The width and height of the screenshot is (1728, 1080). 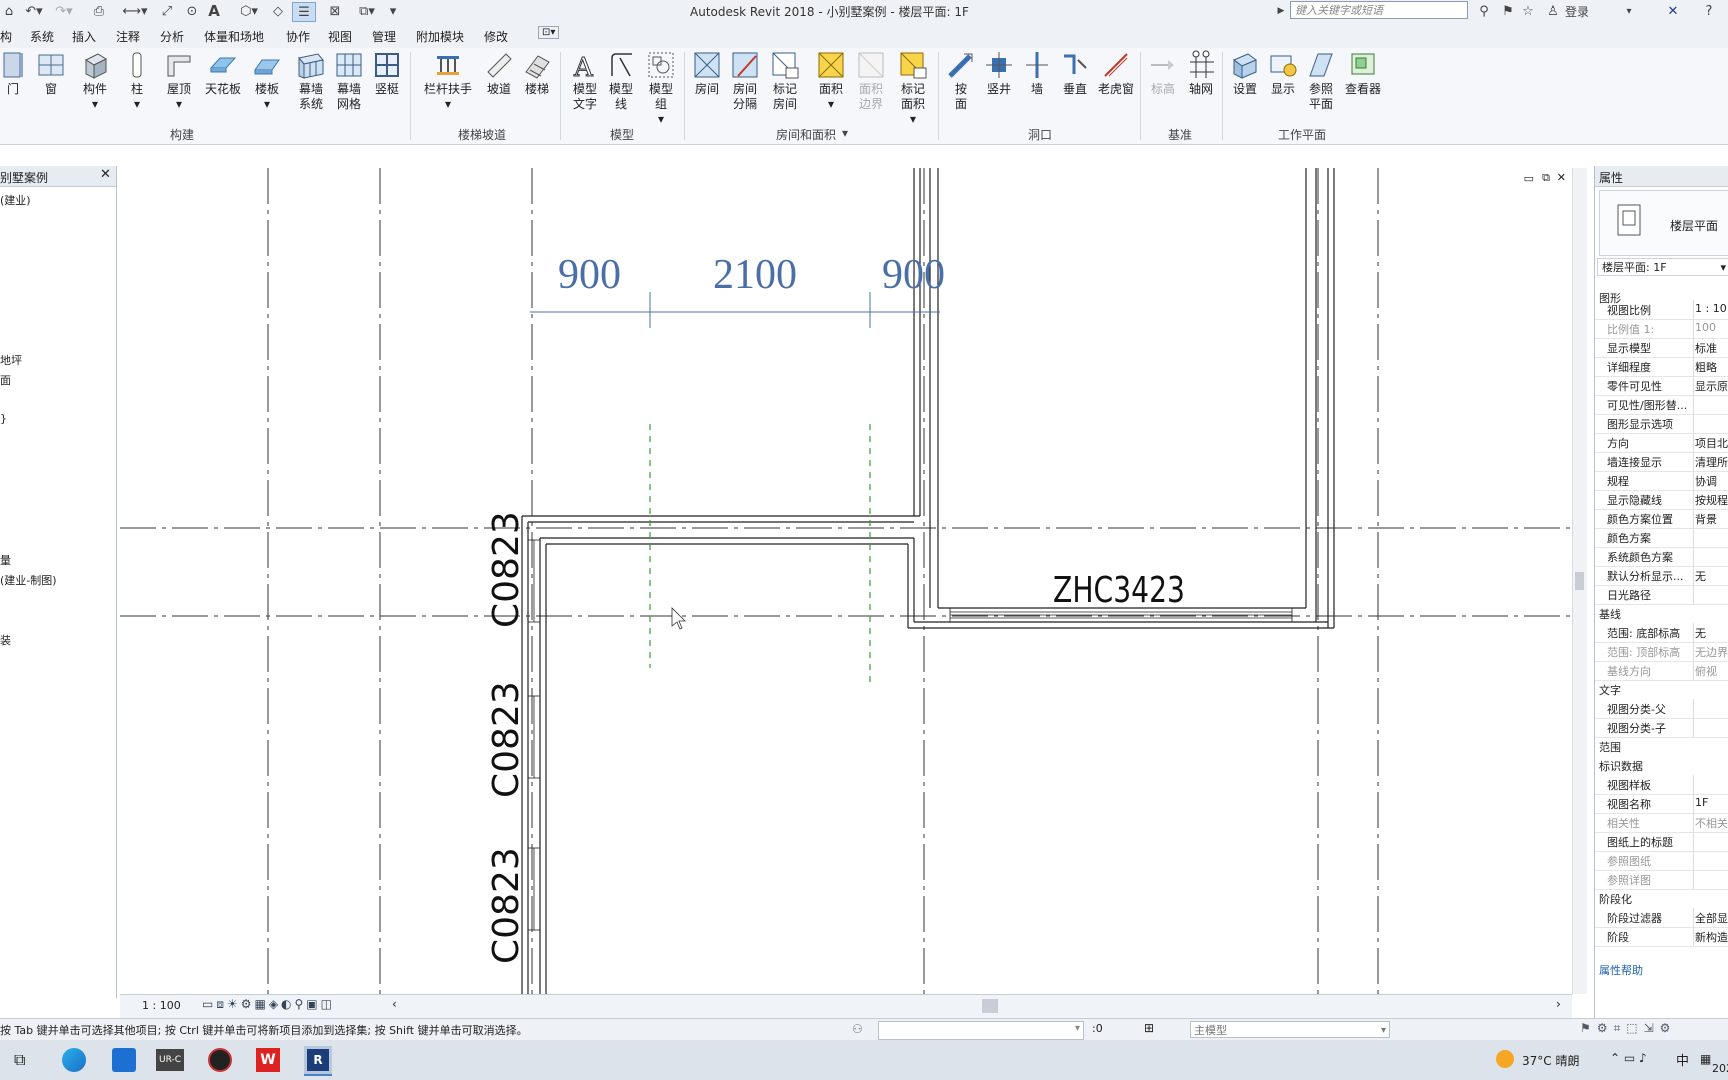 What do you see at coordinates (857, 1029) in the screenshot?
I see `worksets-icon: ⚇` at bounding box center [857, 1029].